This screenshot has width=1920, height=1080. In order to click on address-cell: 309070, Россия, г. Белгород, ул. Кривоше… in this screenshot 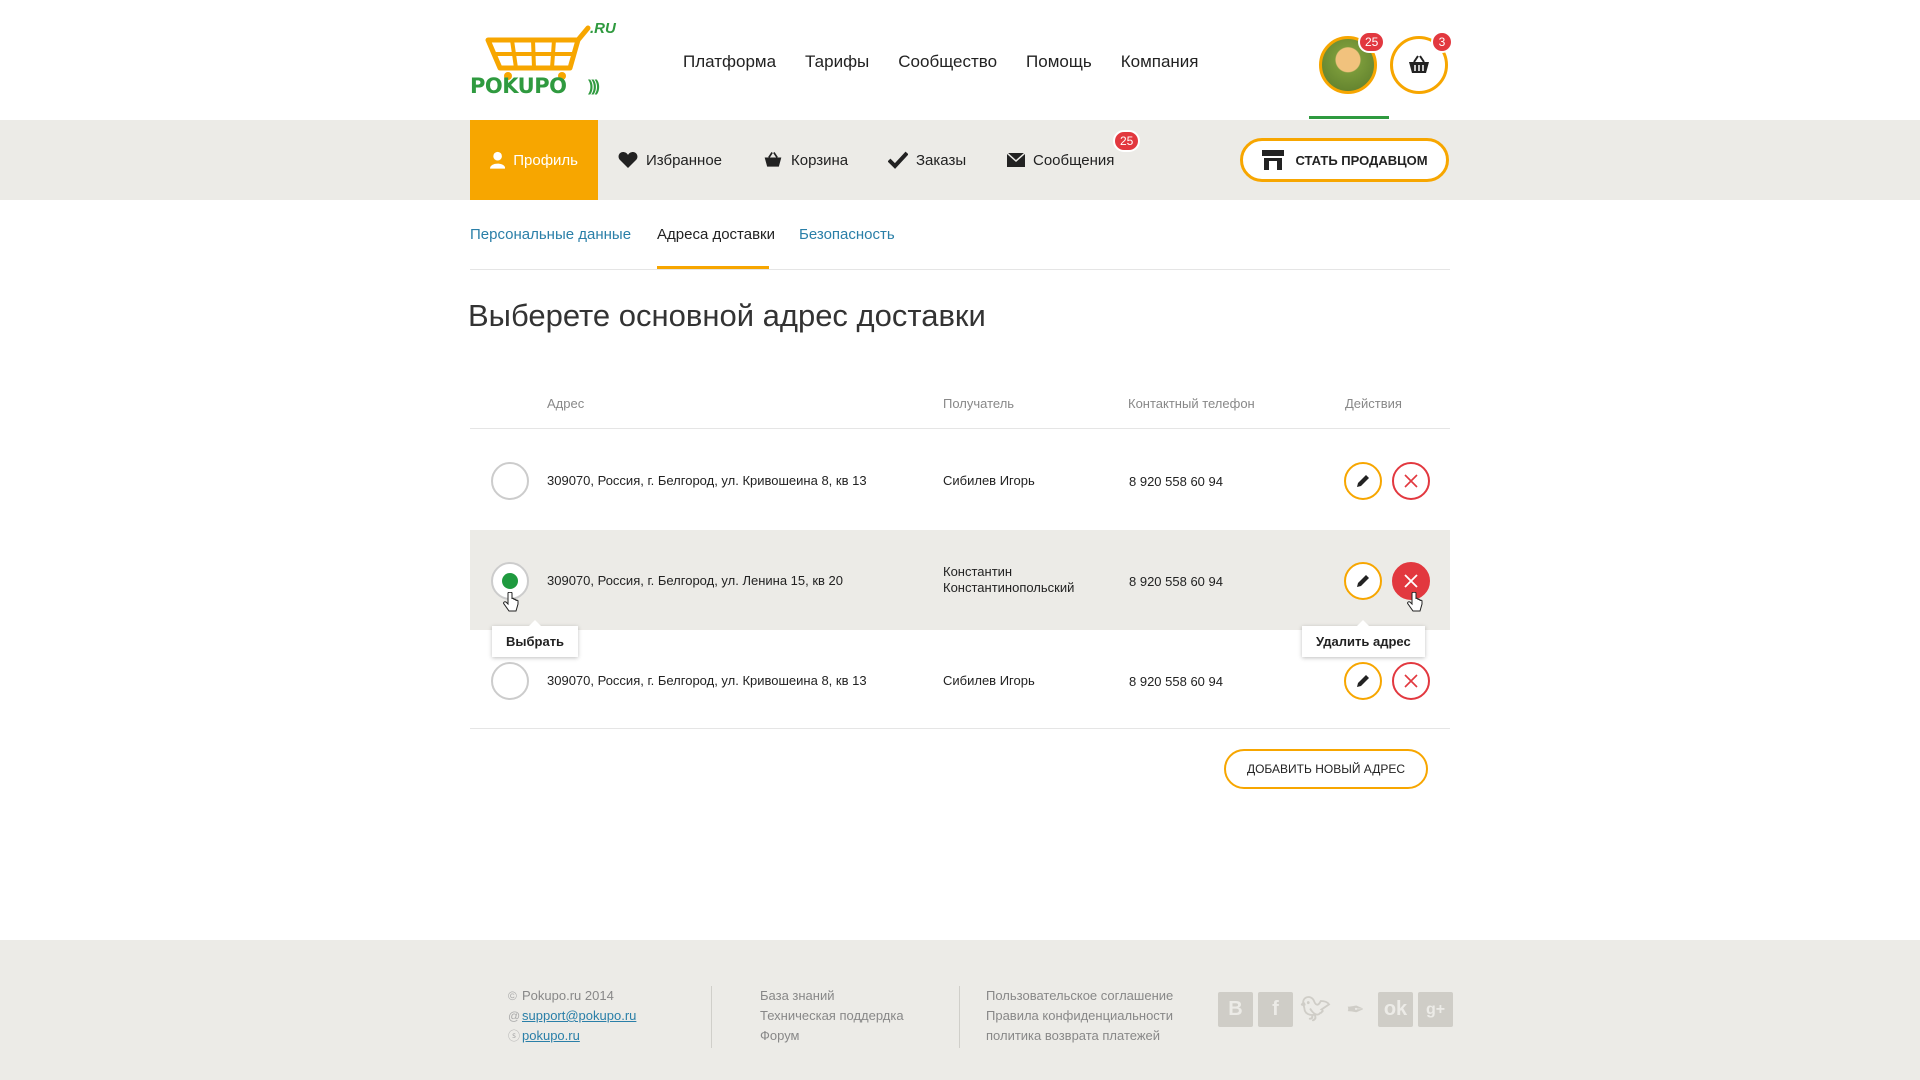, I will do `click(707, 680)`.